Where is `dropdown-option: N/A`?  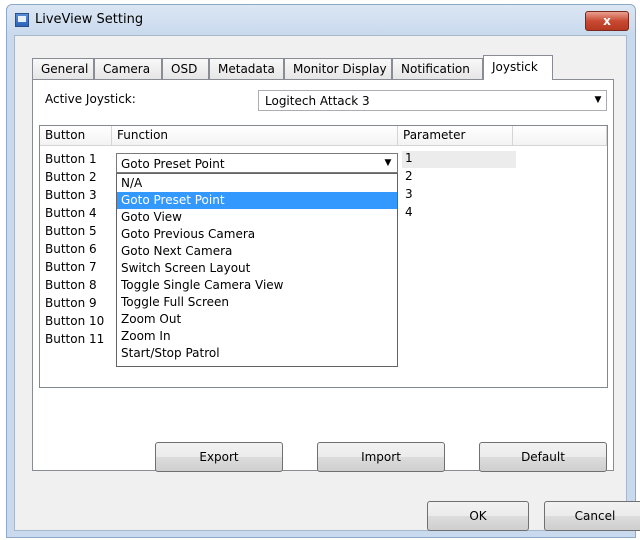
dropdown-option: N/A is located at coordinates (257, 183).